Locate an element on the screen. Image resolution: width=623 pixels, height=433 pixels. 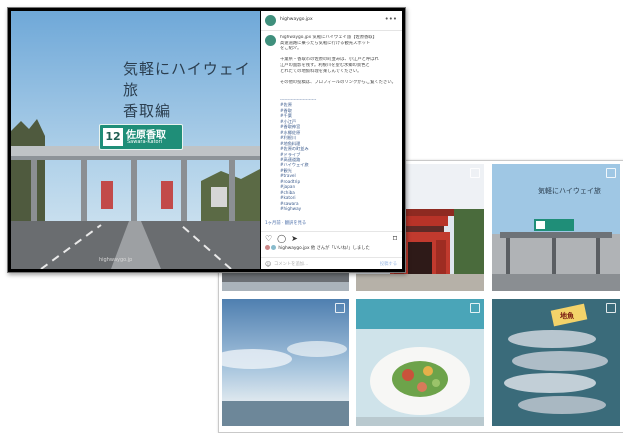
highway-exit-sign: 12 佐原香取 Sawara-Katori is located at coordinates (141, 137).